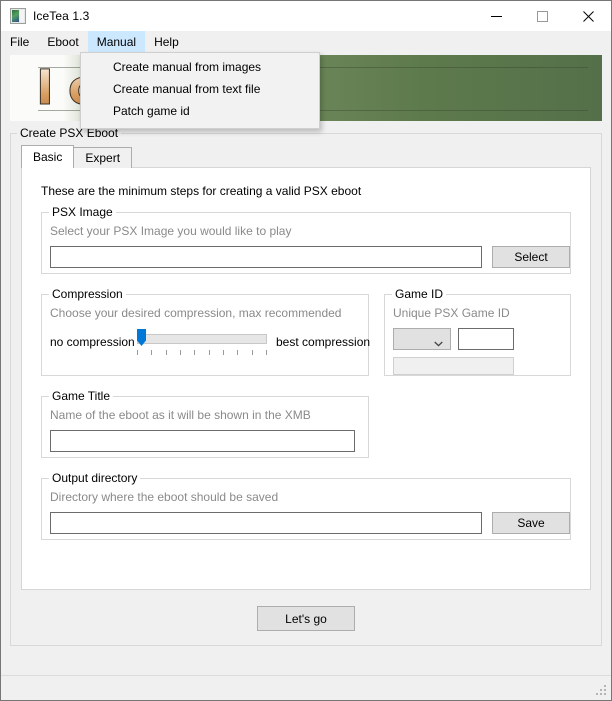  What do you see at coordinates (18, 16) in the screenshot?
I see `app-image-icon` at bounding box center [18, 16].